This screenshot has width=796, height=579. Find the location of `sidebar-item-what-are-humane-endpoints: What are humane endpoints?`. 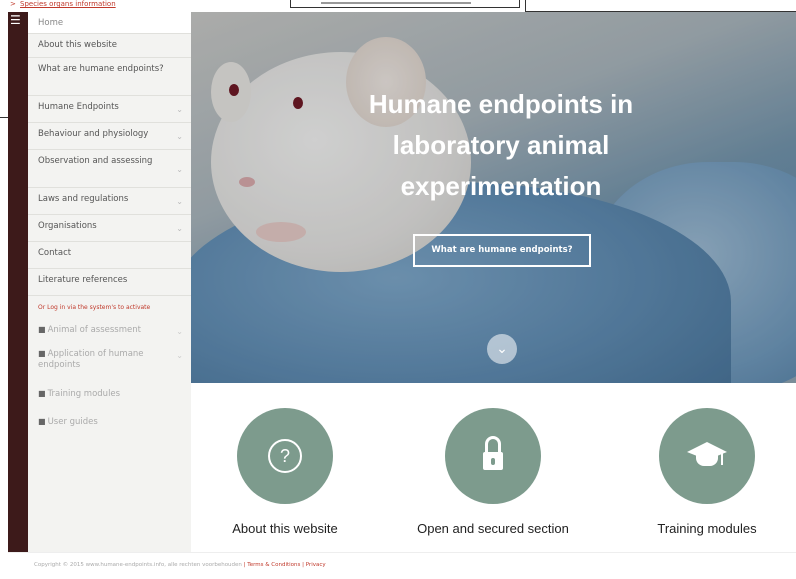

sidebar-item-what-are-humane-endpoints: What are humane endpoints? is located at coordinates (109, 77).